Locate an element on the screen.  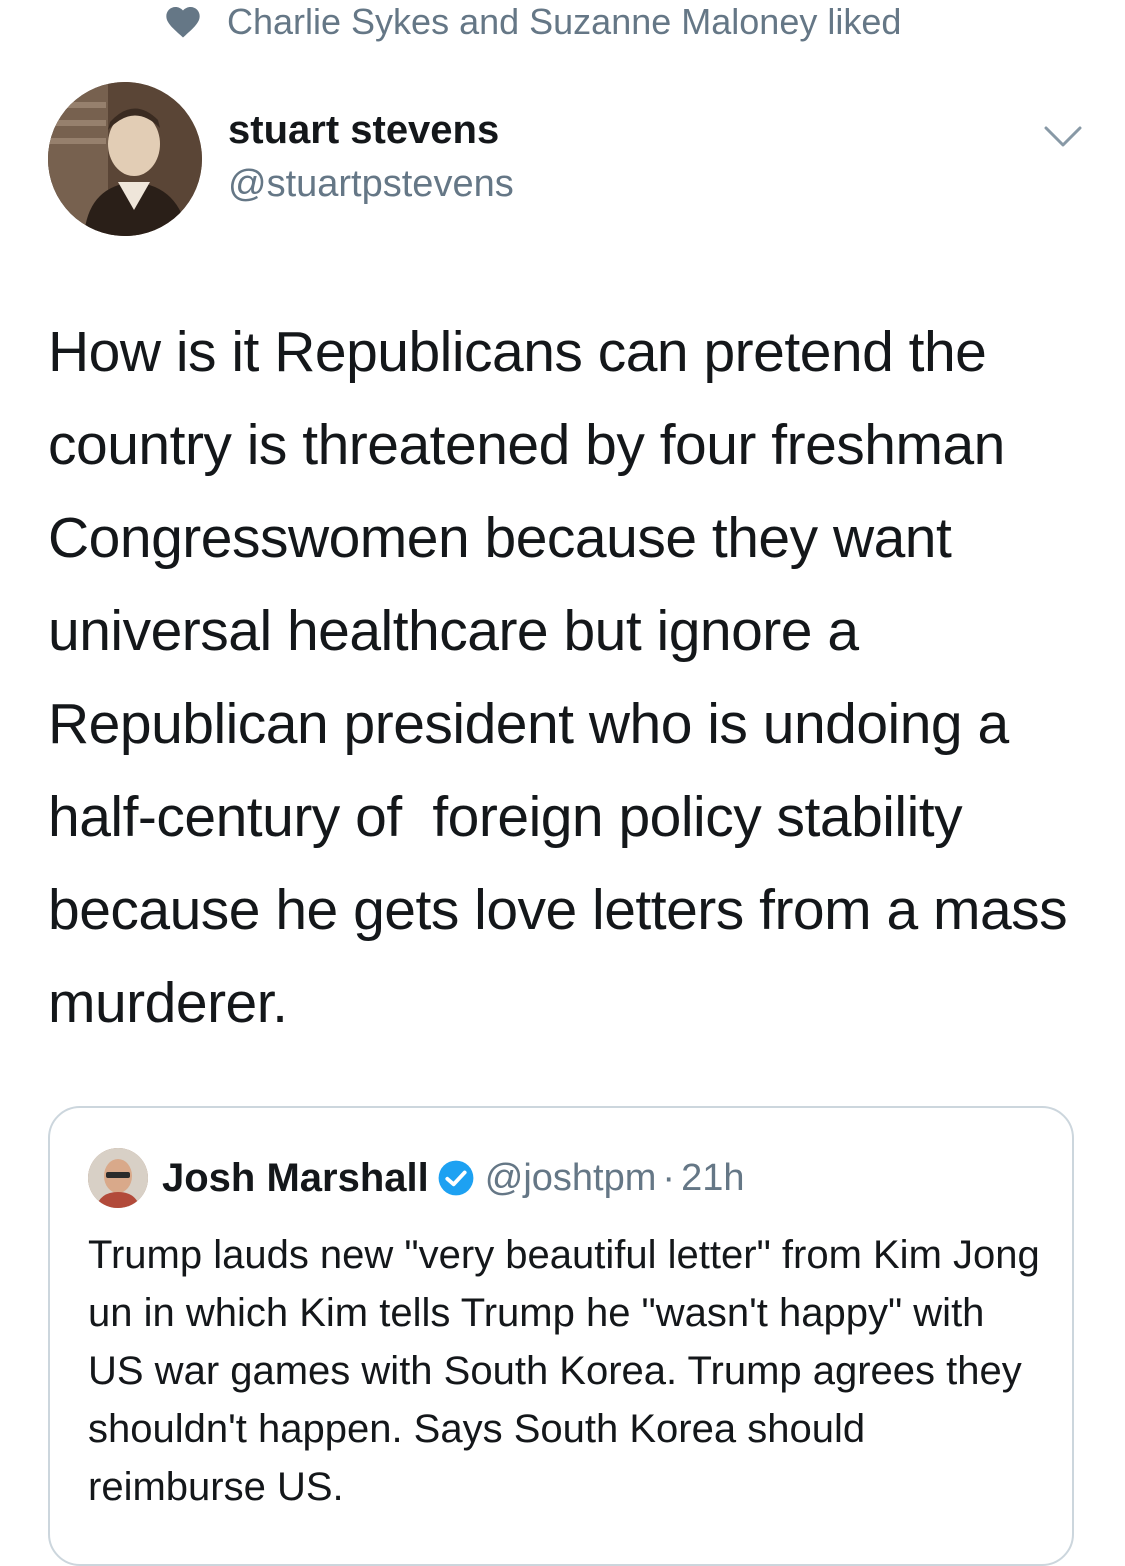
quoted-author-handle: @joshtpm is located at coordinates (570, 1177).